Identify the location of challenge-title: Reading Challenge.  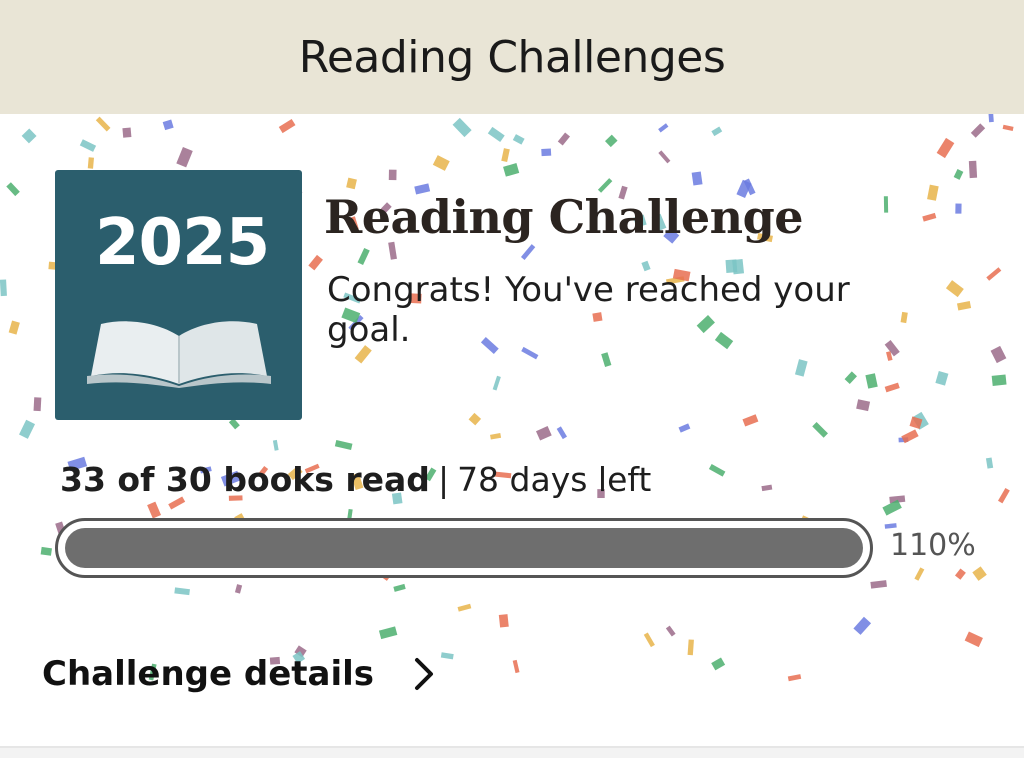
(564, 217).